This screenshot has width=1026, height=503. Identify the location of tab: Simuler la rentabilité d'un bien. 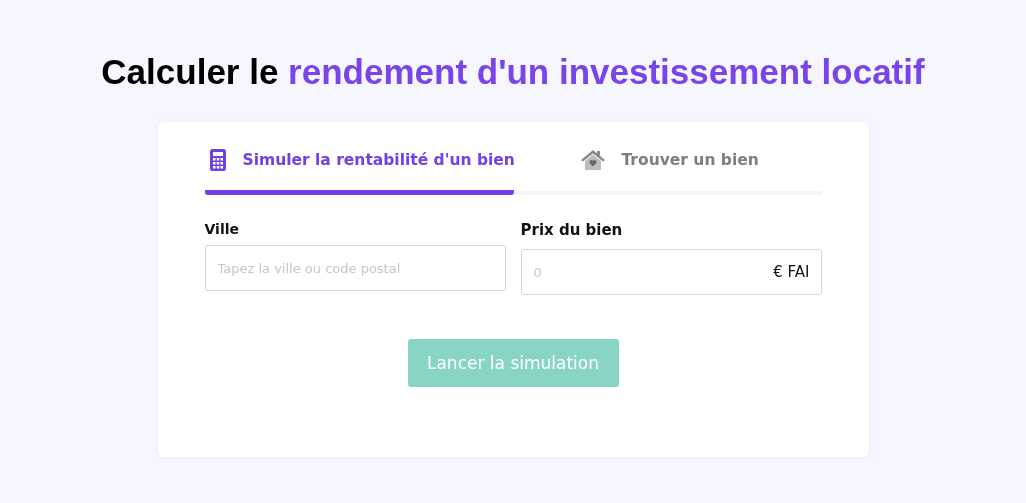
(359, 165).